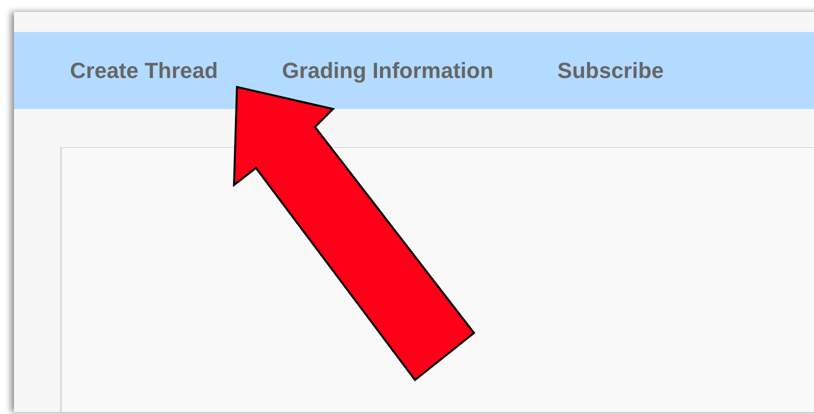  What do you see at coordinates (388, 70) in the screenshot?
I see `nav-link: Grading Information` at bounding box center [388, 70].